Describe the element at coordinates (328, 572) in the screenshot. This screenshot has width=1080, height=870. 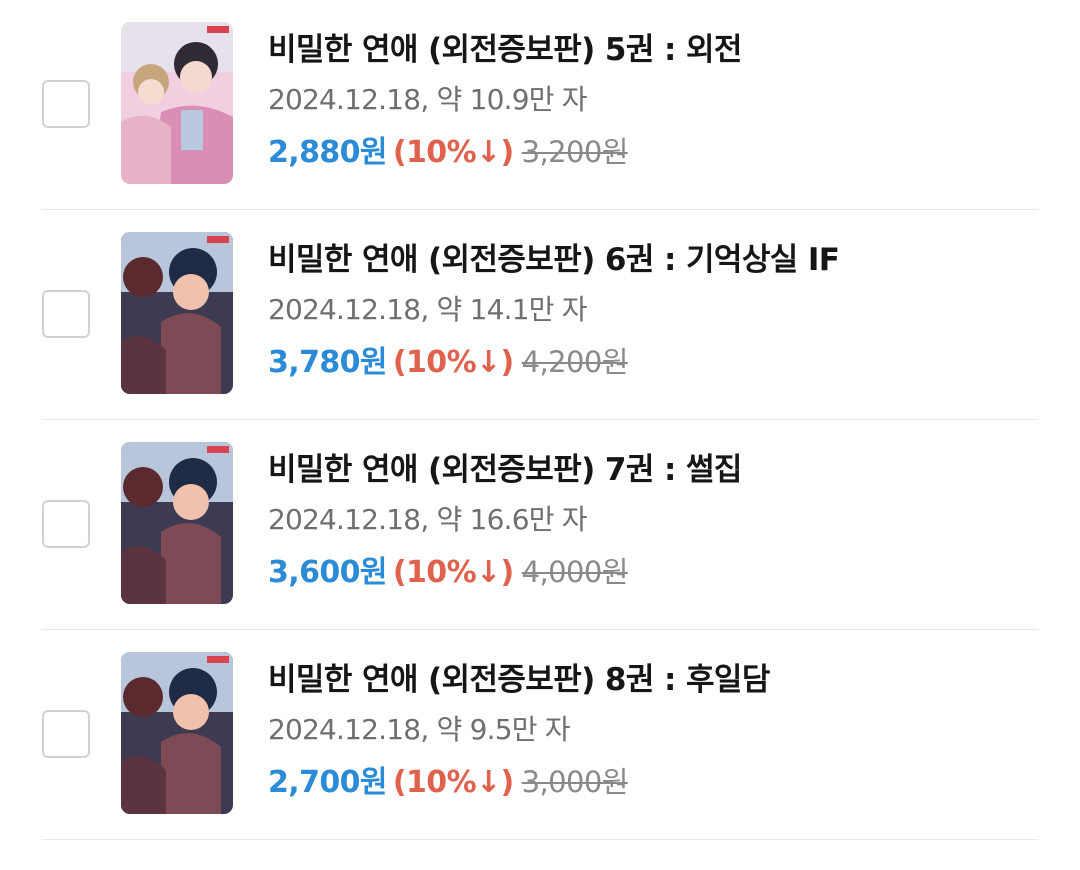
I see `sale-price: 3,600원` at that location.